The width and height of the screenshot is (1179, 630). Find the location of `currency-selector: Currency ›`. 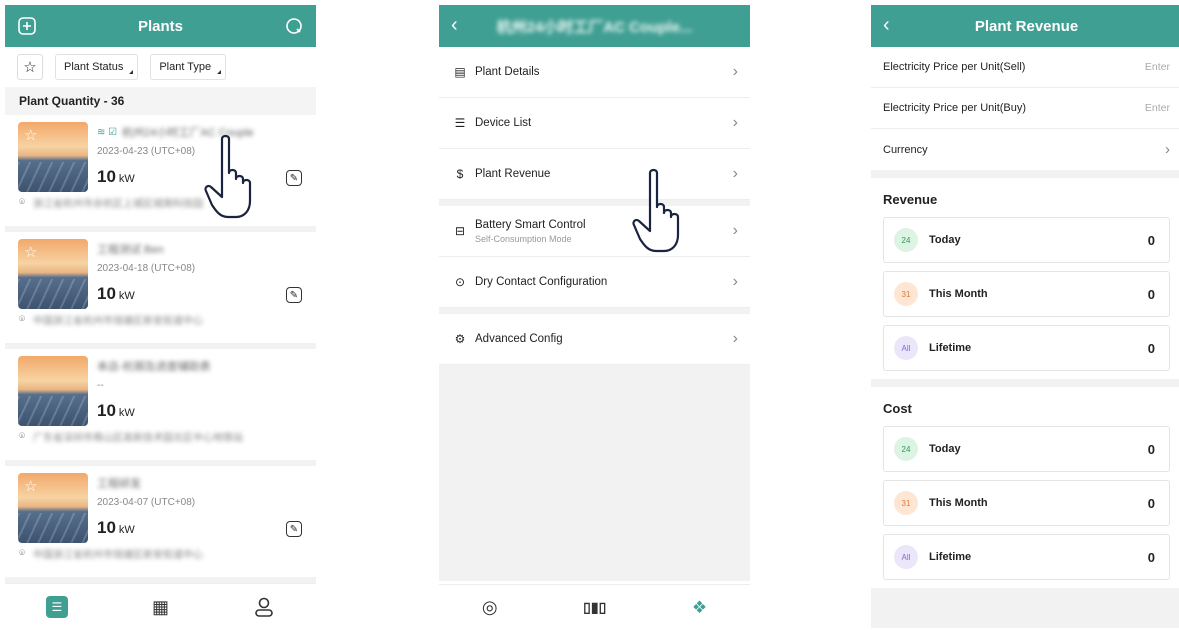

currency-selector: Currency › is located at coordinates (1025, 149).